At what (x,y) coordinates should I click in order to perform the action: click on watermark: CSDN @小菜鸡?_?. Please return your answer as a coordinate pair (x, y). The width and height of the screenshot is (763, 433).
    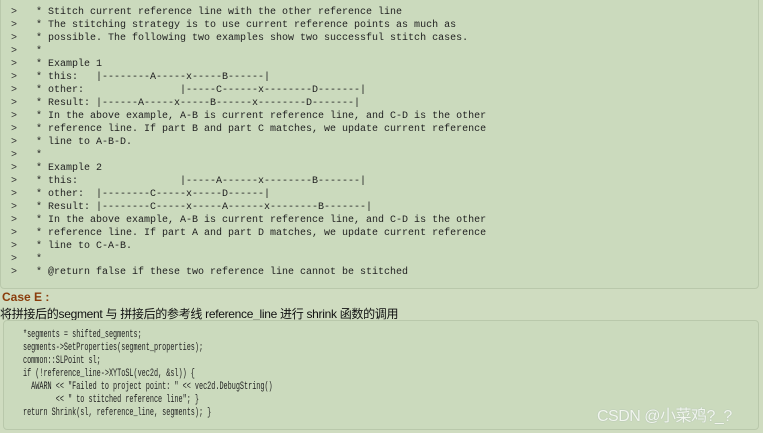
    Looking at the image, I should click on (664, 416).